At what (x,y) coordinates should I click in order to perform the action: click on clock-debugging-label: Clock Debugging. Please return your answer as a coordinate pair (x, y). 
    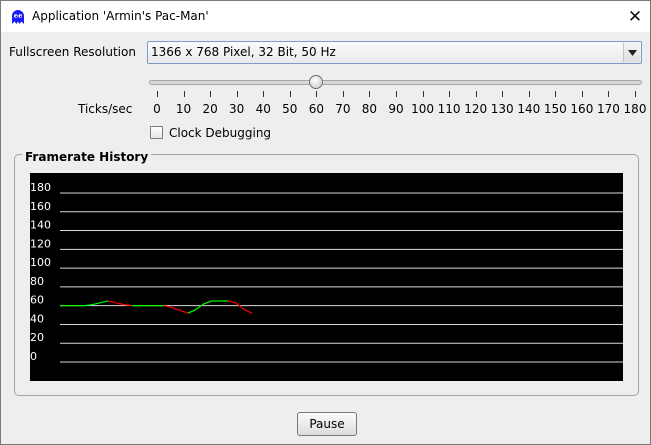
    Looking at the image, I should click on (220, 133).